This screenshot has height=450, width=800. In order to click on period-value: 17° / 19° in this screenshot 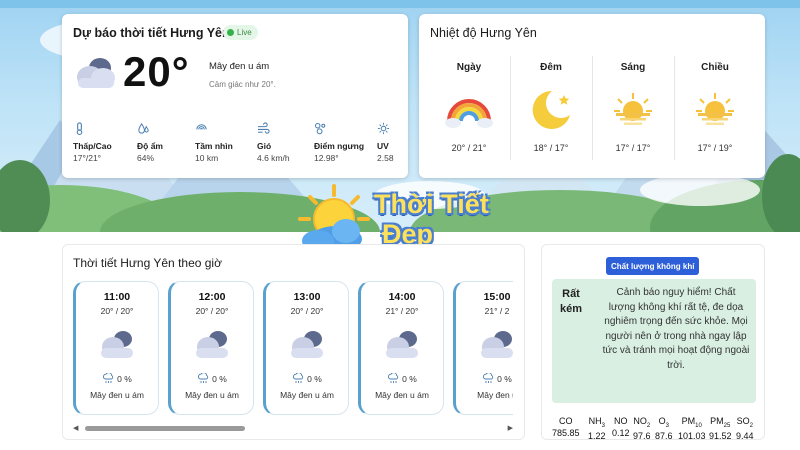, I will do `click(715, 148)`.